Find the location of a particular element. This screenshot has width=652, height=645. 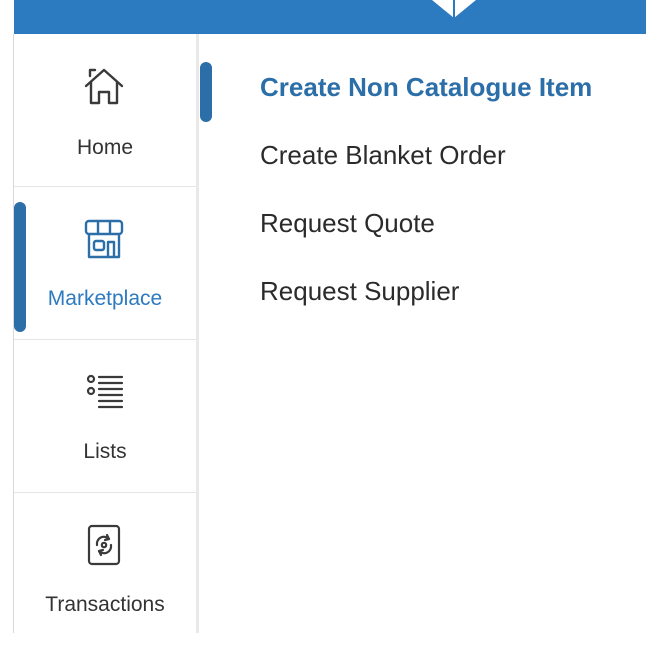

sidebar-item-lists: Lists is located at coordinates (105, 416).